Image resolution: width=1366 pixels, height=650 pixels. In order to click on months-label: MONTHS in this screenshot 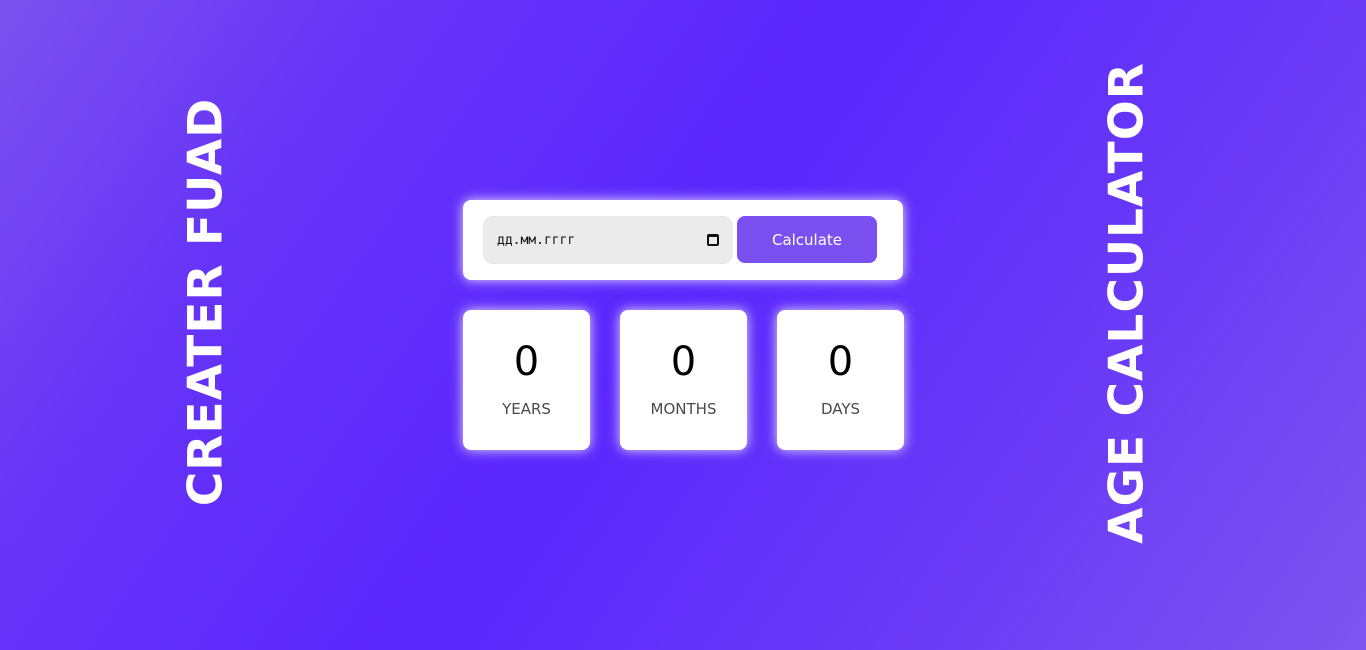, I will do `click(683, 409)`.